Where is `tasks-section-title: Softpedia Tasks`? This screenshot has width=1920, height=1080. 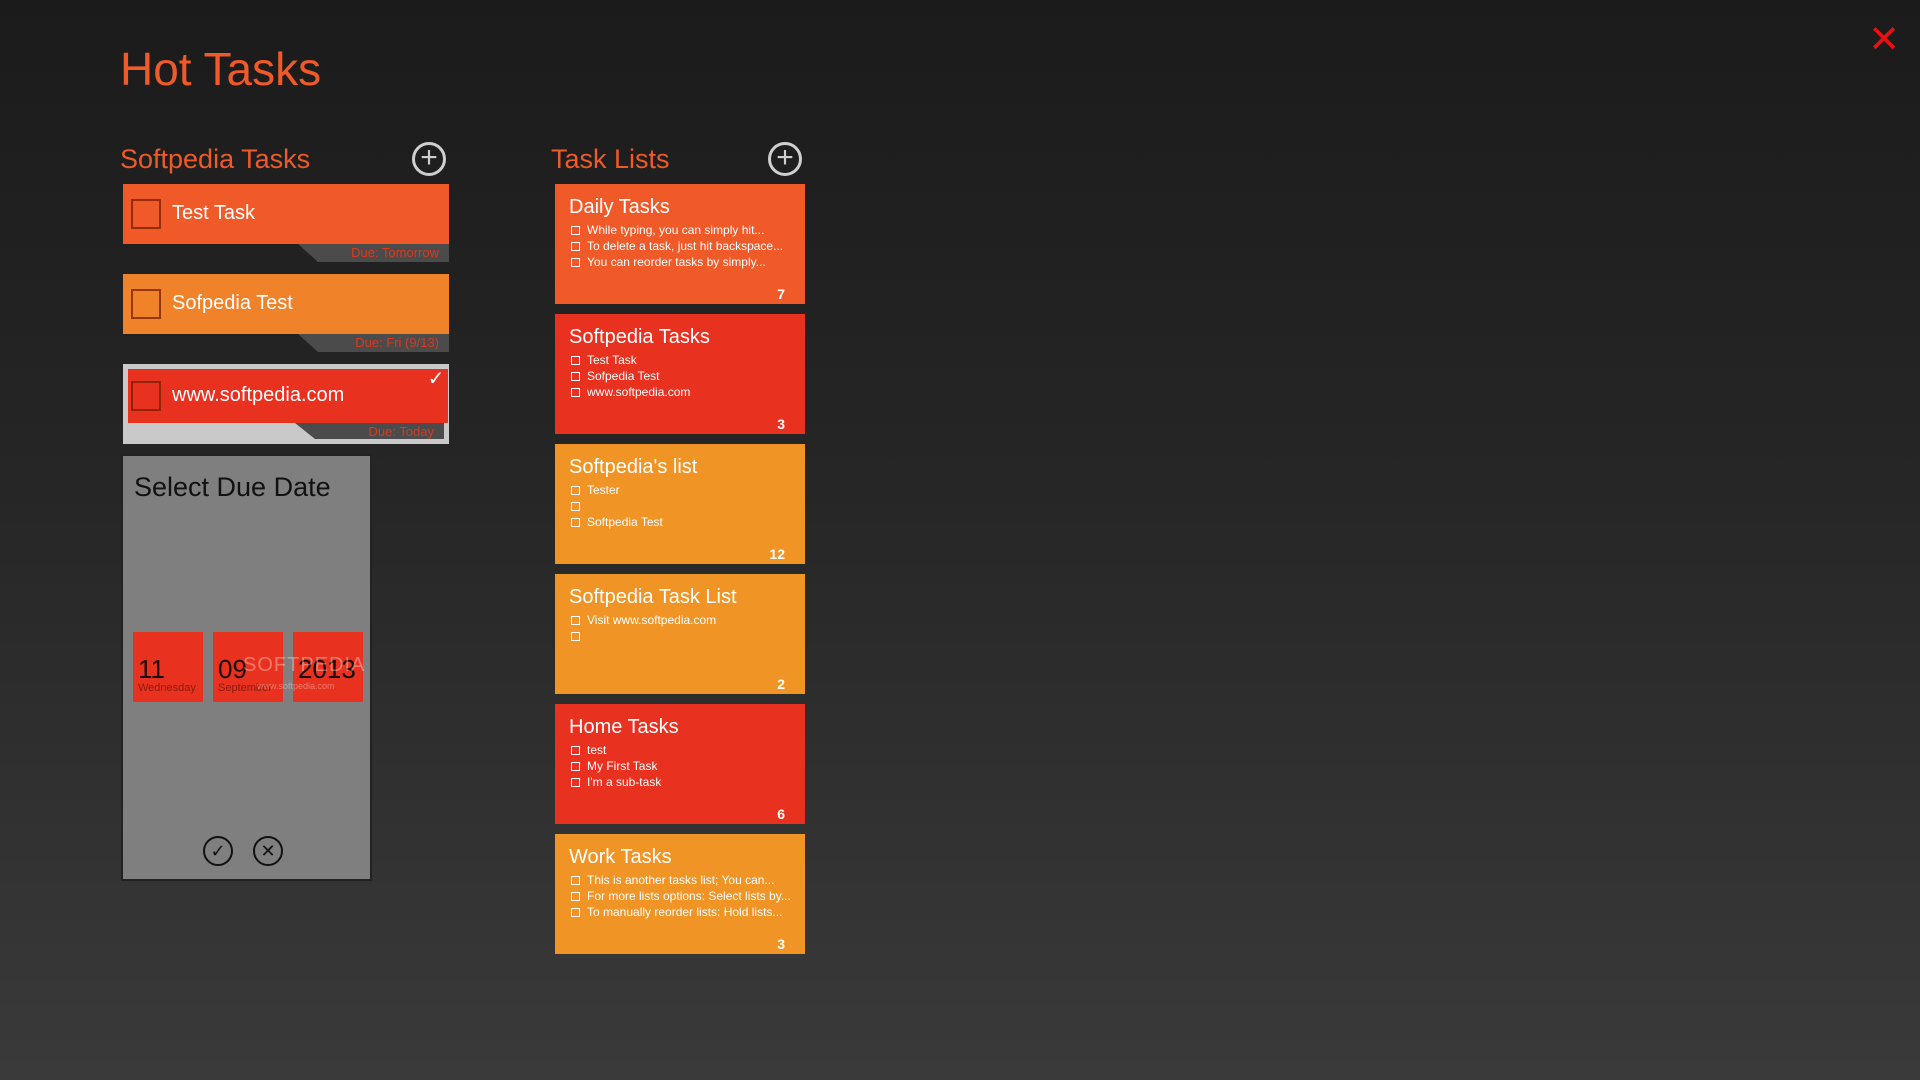
tasks-section-title: Softpedia Tasks is located at coordinates (215, 159).